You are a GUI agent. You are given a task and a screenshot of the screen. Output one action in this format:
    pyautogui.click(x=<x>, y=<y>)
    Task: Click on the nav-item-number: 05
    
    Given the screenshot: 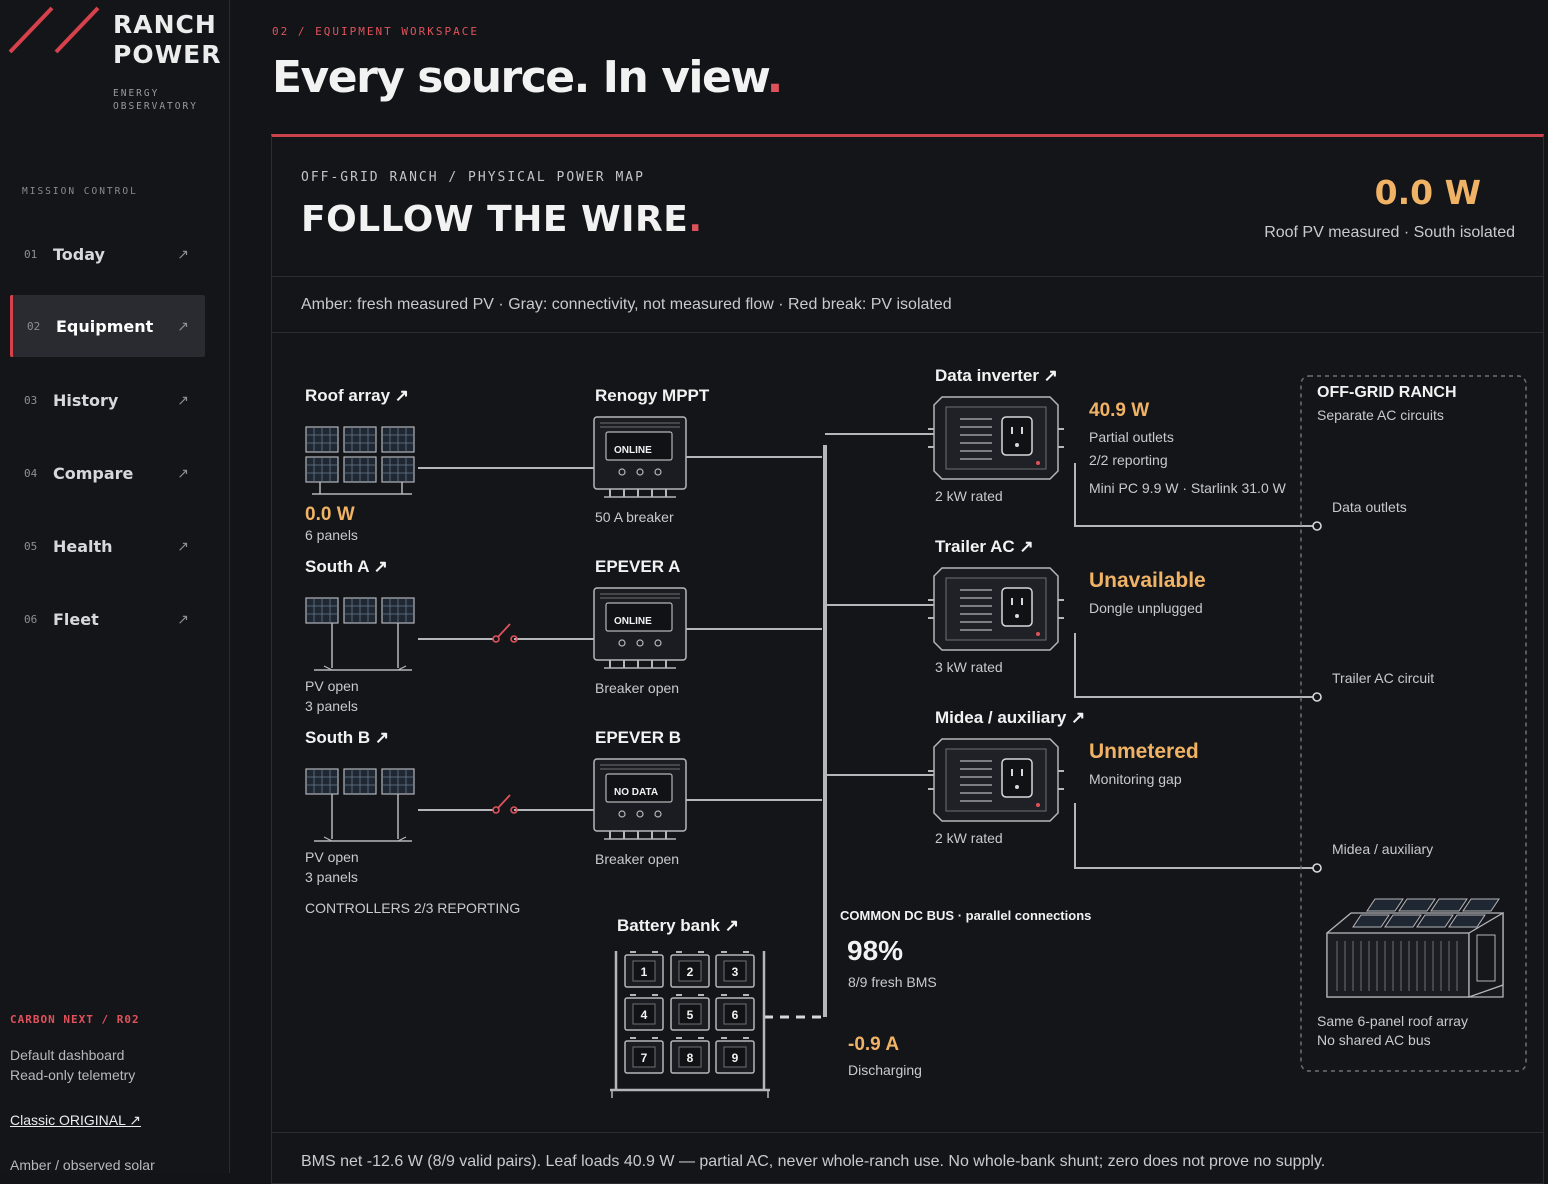 What is the action you would take?
    pyautogui.click(x=31, y=546)
    